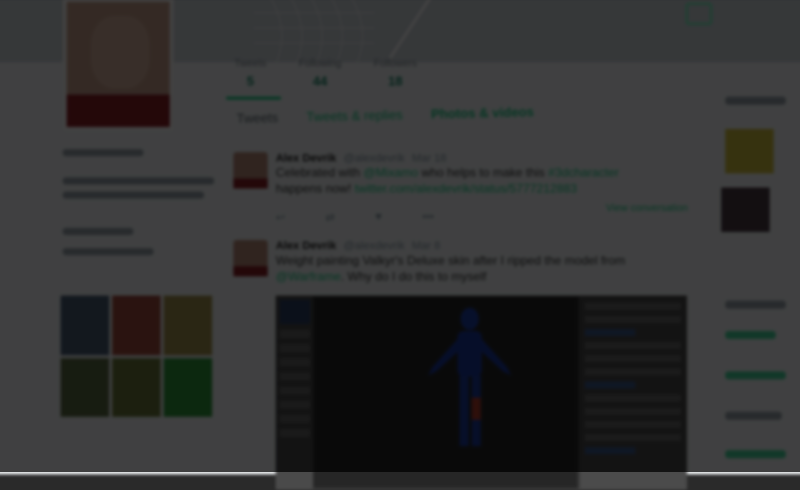 This screenshot has width=800, height=490. I want to click on stat-tweets: Tweets 5, so click(250, 73).